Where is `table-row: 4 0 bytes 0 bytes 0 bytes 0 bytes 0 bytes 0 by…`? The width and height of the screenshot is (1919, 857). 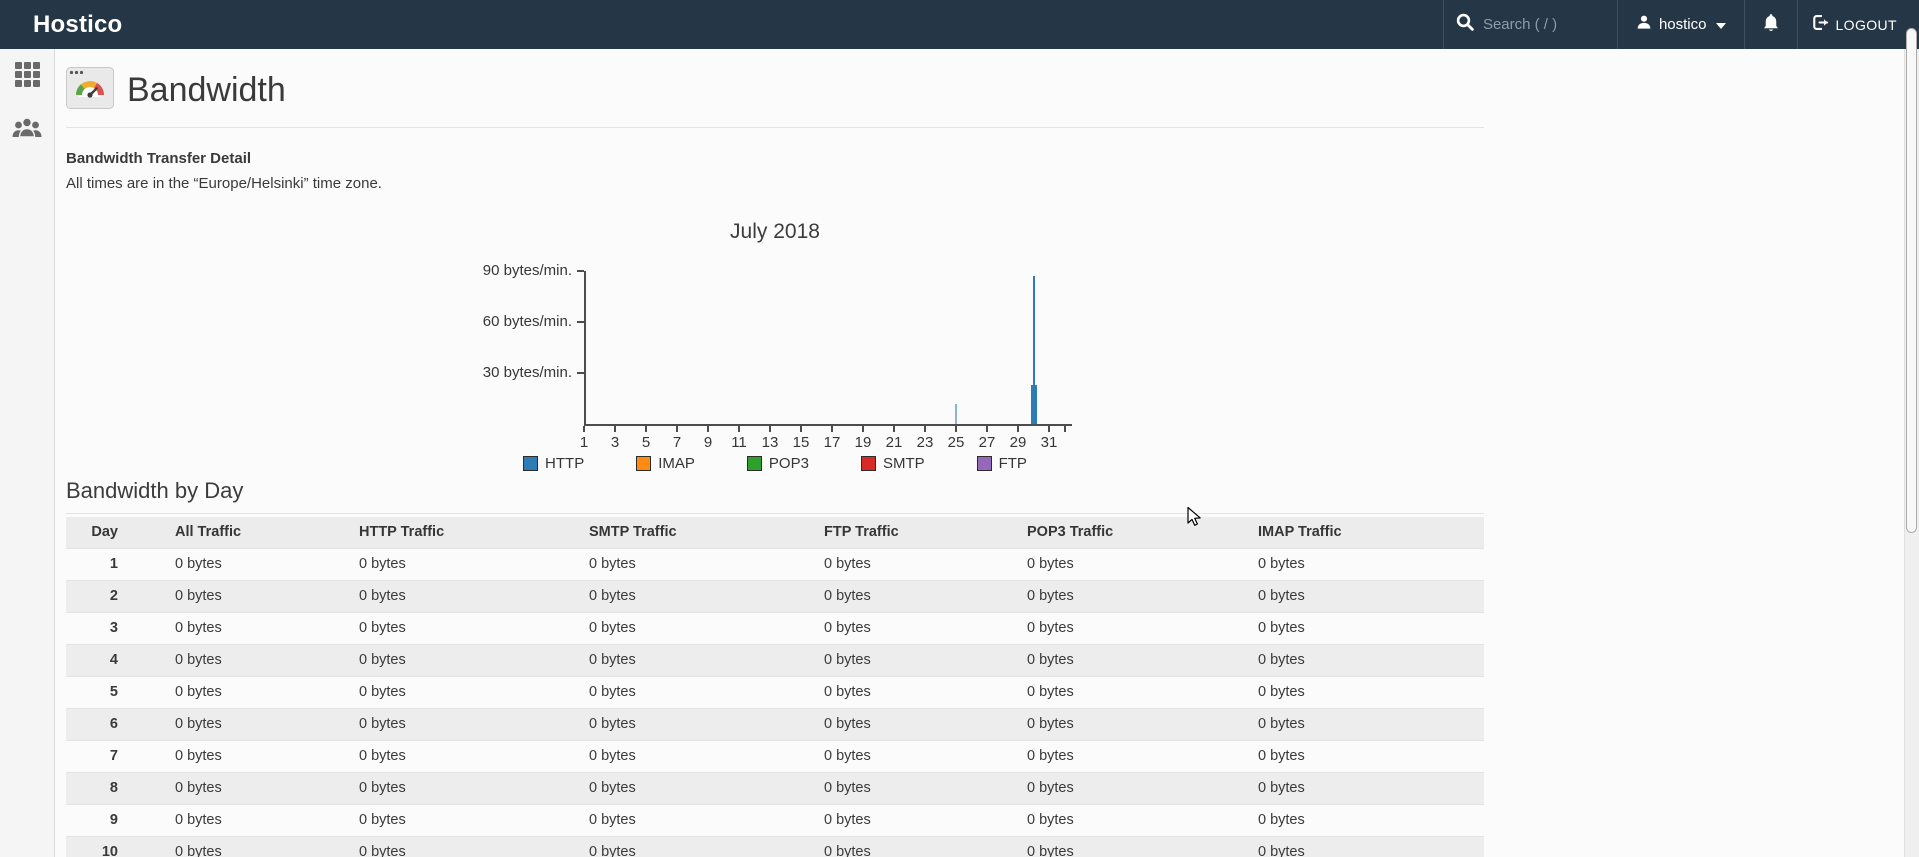 table-row: 4 0 bytes 0 bytes 0 bytes 0 bytes 0 bytes 0 by… is located at coordinates (775, 660).